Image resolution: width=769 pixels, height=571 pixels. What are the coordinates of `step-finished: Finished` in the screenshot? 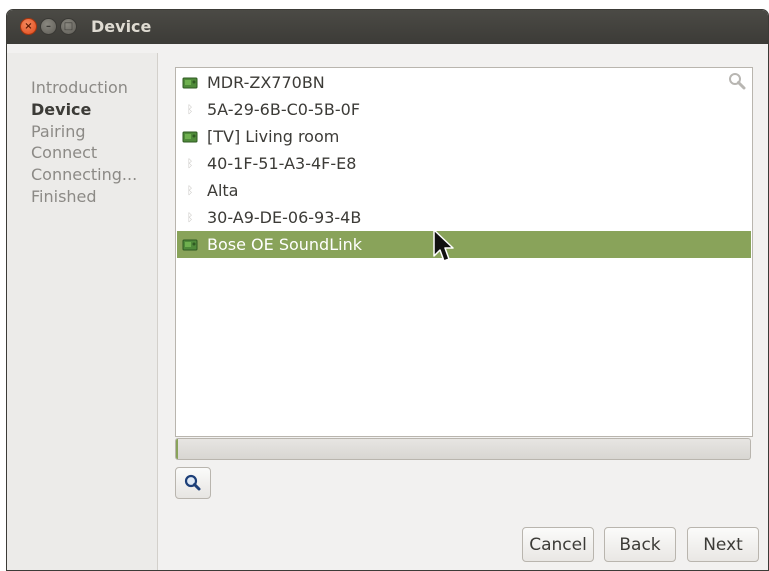 It's located at (64, 196).